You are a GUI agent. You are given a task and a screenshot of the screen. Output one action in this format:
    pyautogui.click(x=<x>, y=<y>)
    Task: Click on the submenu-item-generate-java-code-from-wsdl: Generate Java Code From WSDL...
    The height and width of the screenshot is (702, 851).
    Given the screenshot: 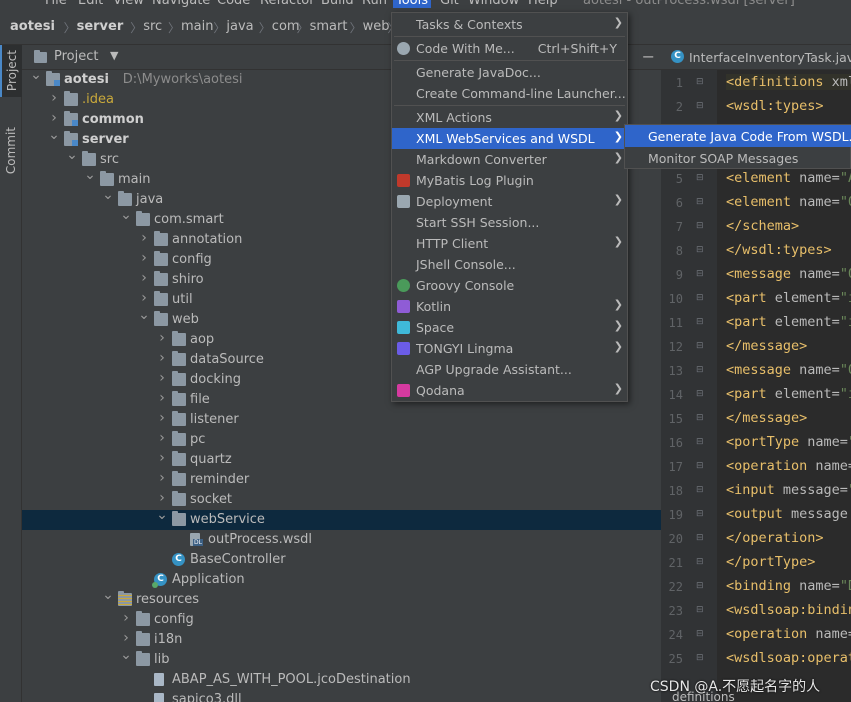 What is the action you would take?
    pyautogui.click(x=738, y=136)
    